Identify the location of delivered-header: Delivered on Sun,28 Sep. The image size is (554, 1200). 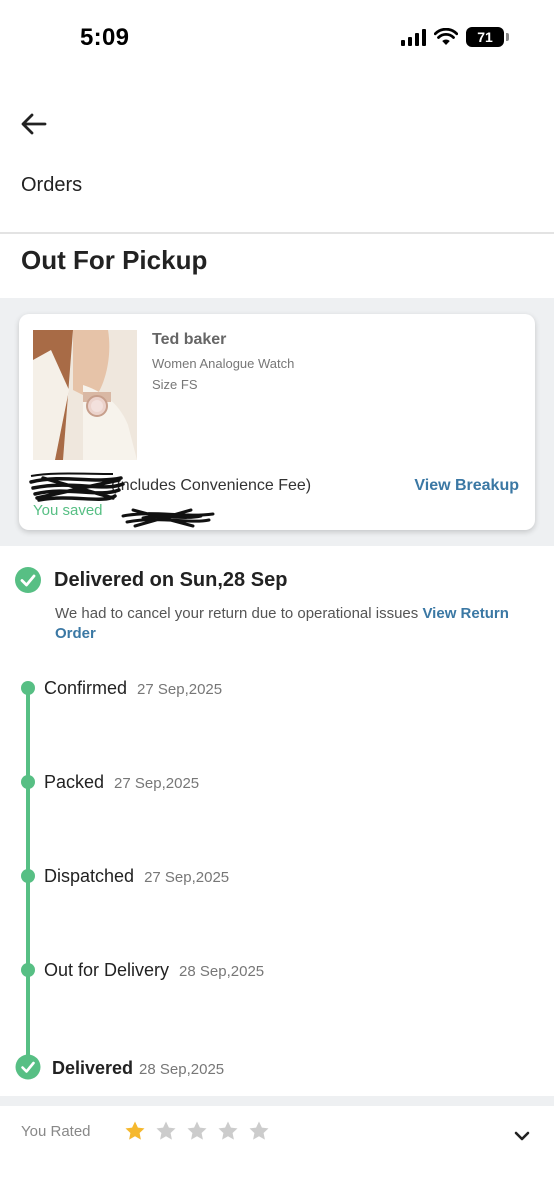
(150, 580).